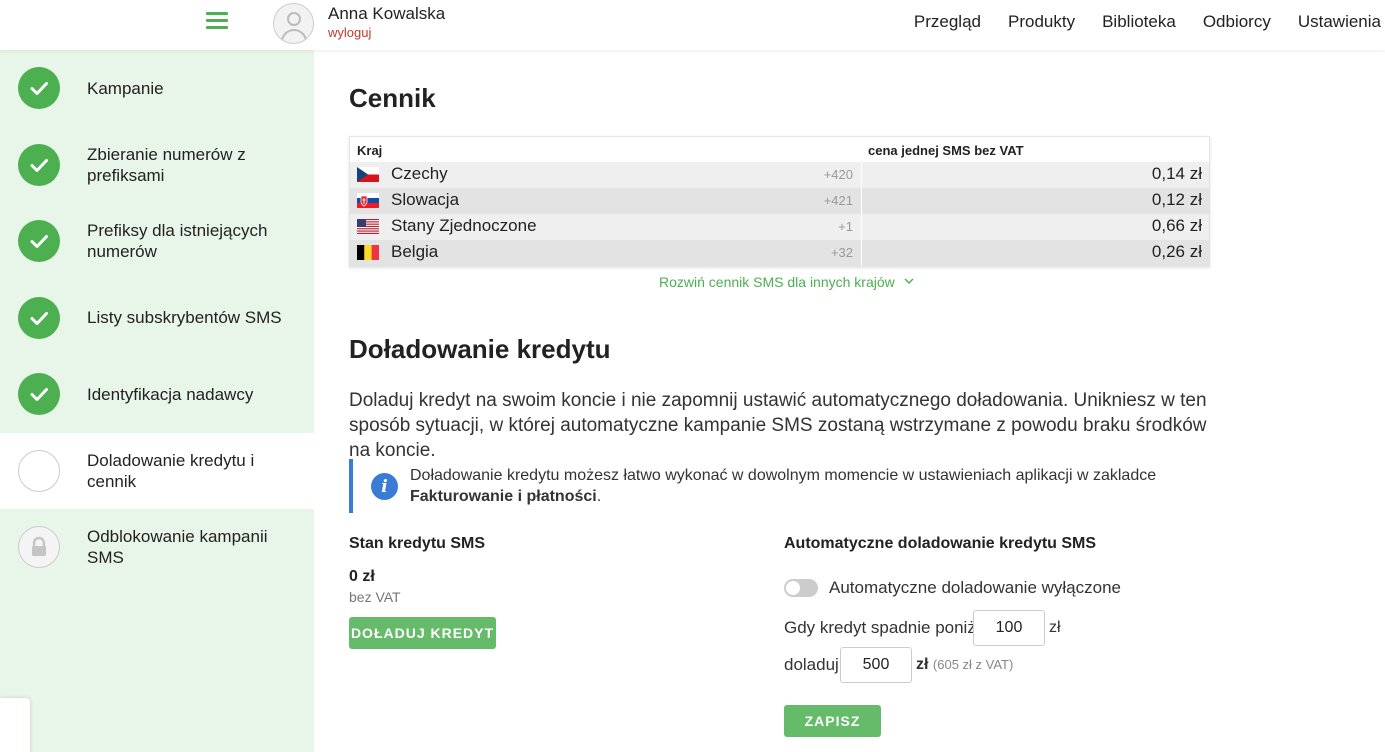 This screenshot has width=1385, height=752. What do you see at coordinates (384, 486) in the screenshot?
I see `info-icon: i` at bounding box center [384, 486].